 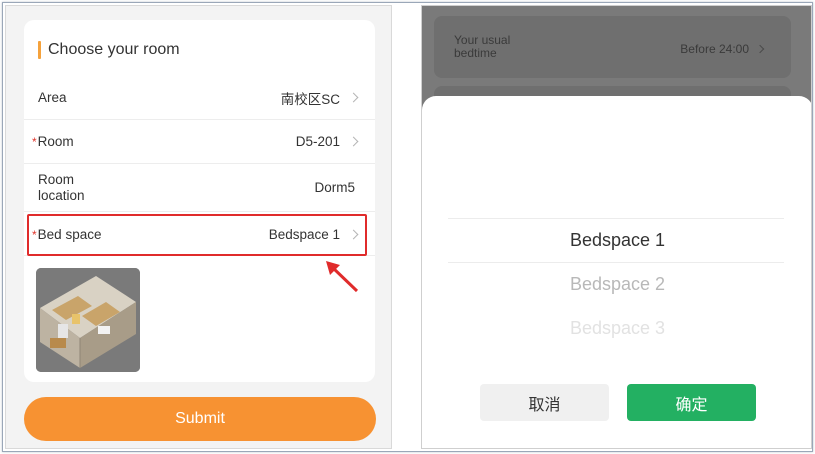 What do you see at coordinates (199, 142) in the screenshot?
I see `room-row: *Room D5-201` at bounding box center [199, 142].